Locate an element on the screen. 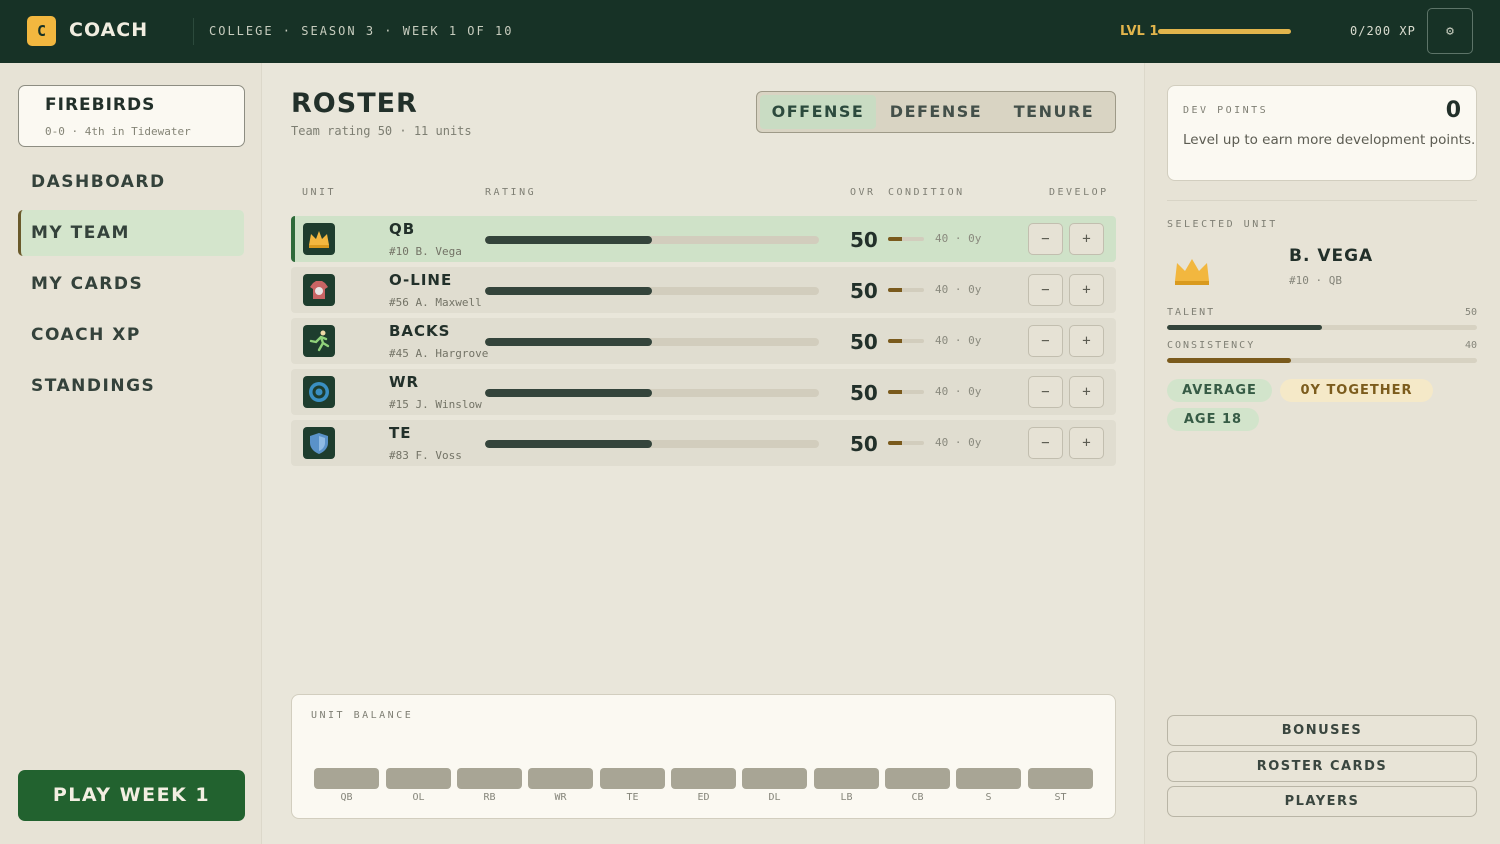  talent-label: TALENT is located at coordinates (1191, 312).